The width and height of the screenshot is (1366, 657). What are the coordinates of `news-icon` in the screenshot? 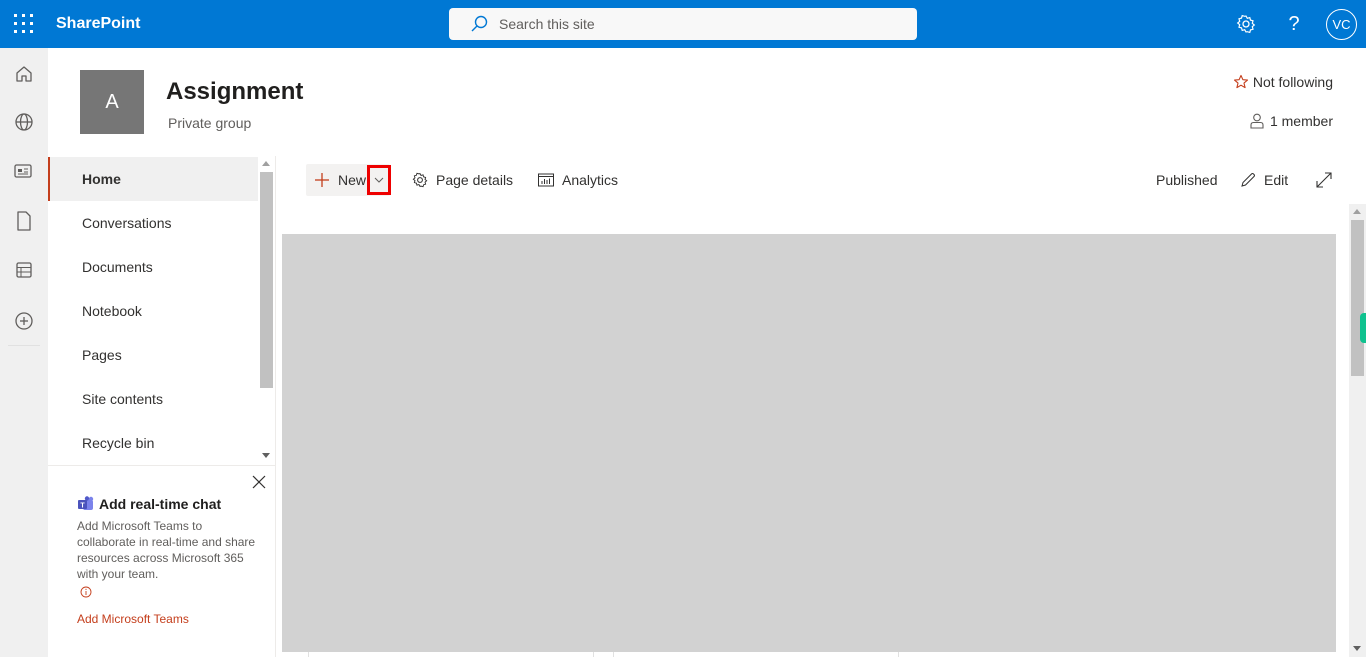 It's located at (24, 171).